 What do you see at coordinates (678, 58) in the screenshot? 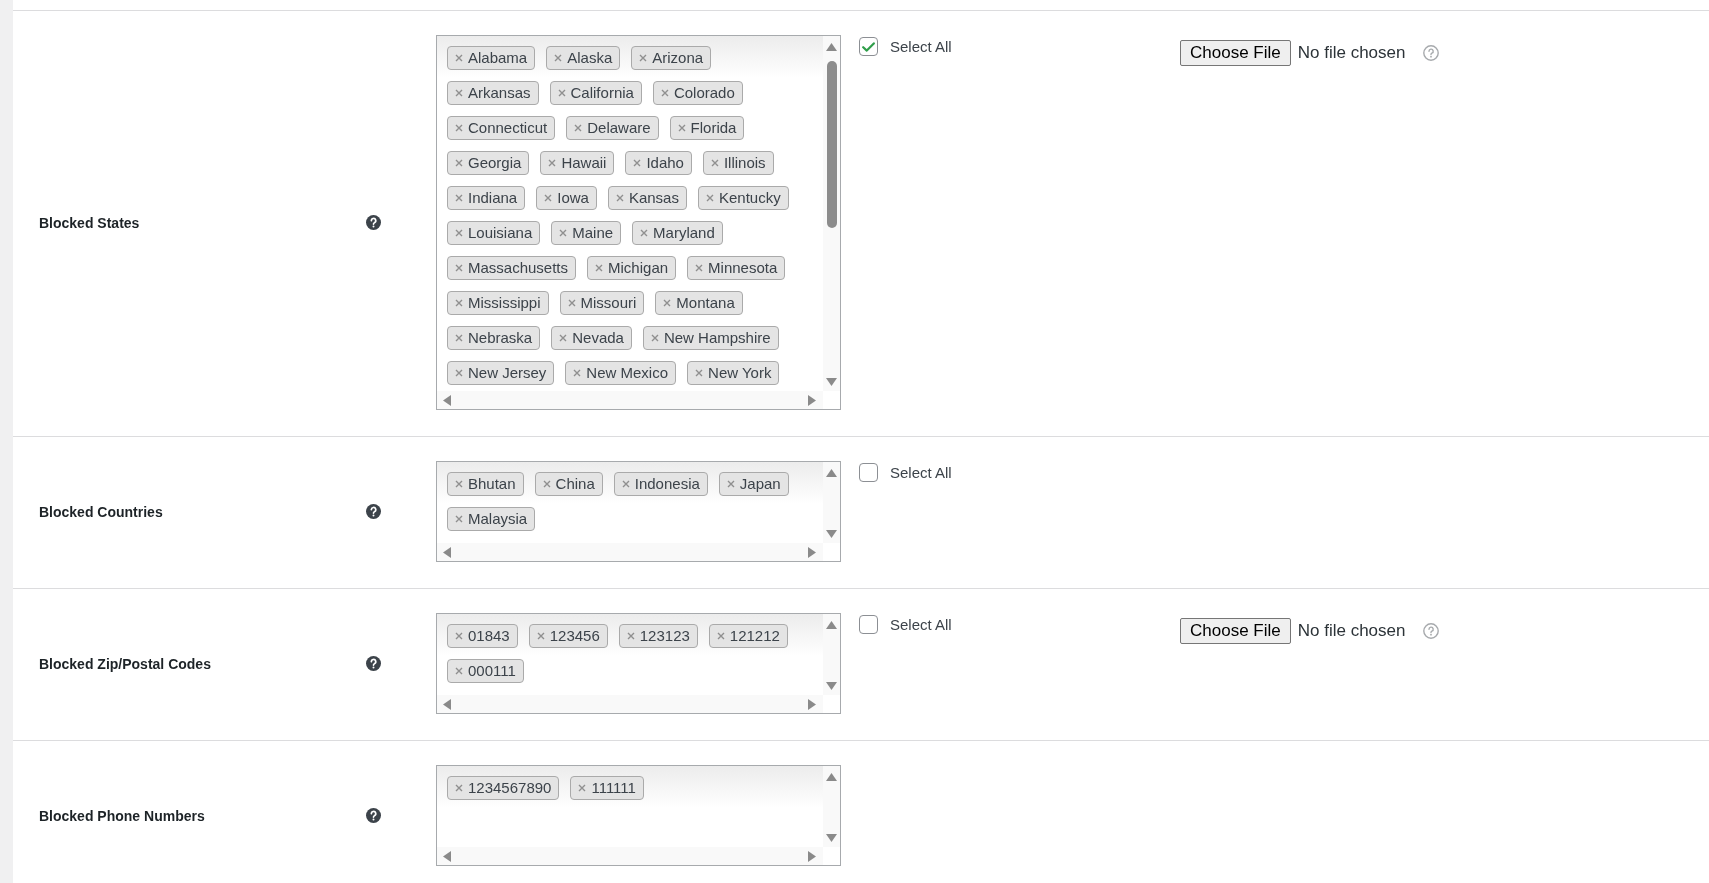
I see `tag-label: Arizona` at bounding box center [678, 58].